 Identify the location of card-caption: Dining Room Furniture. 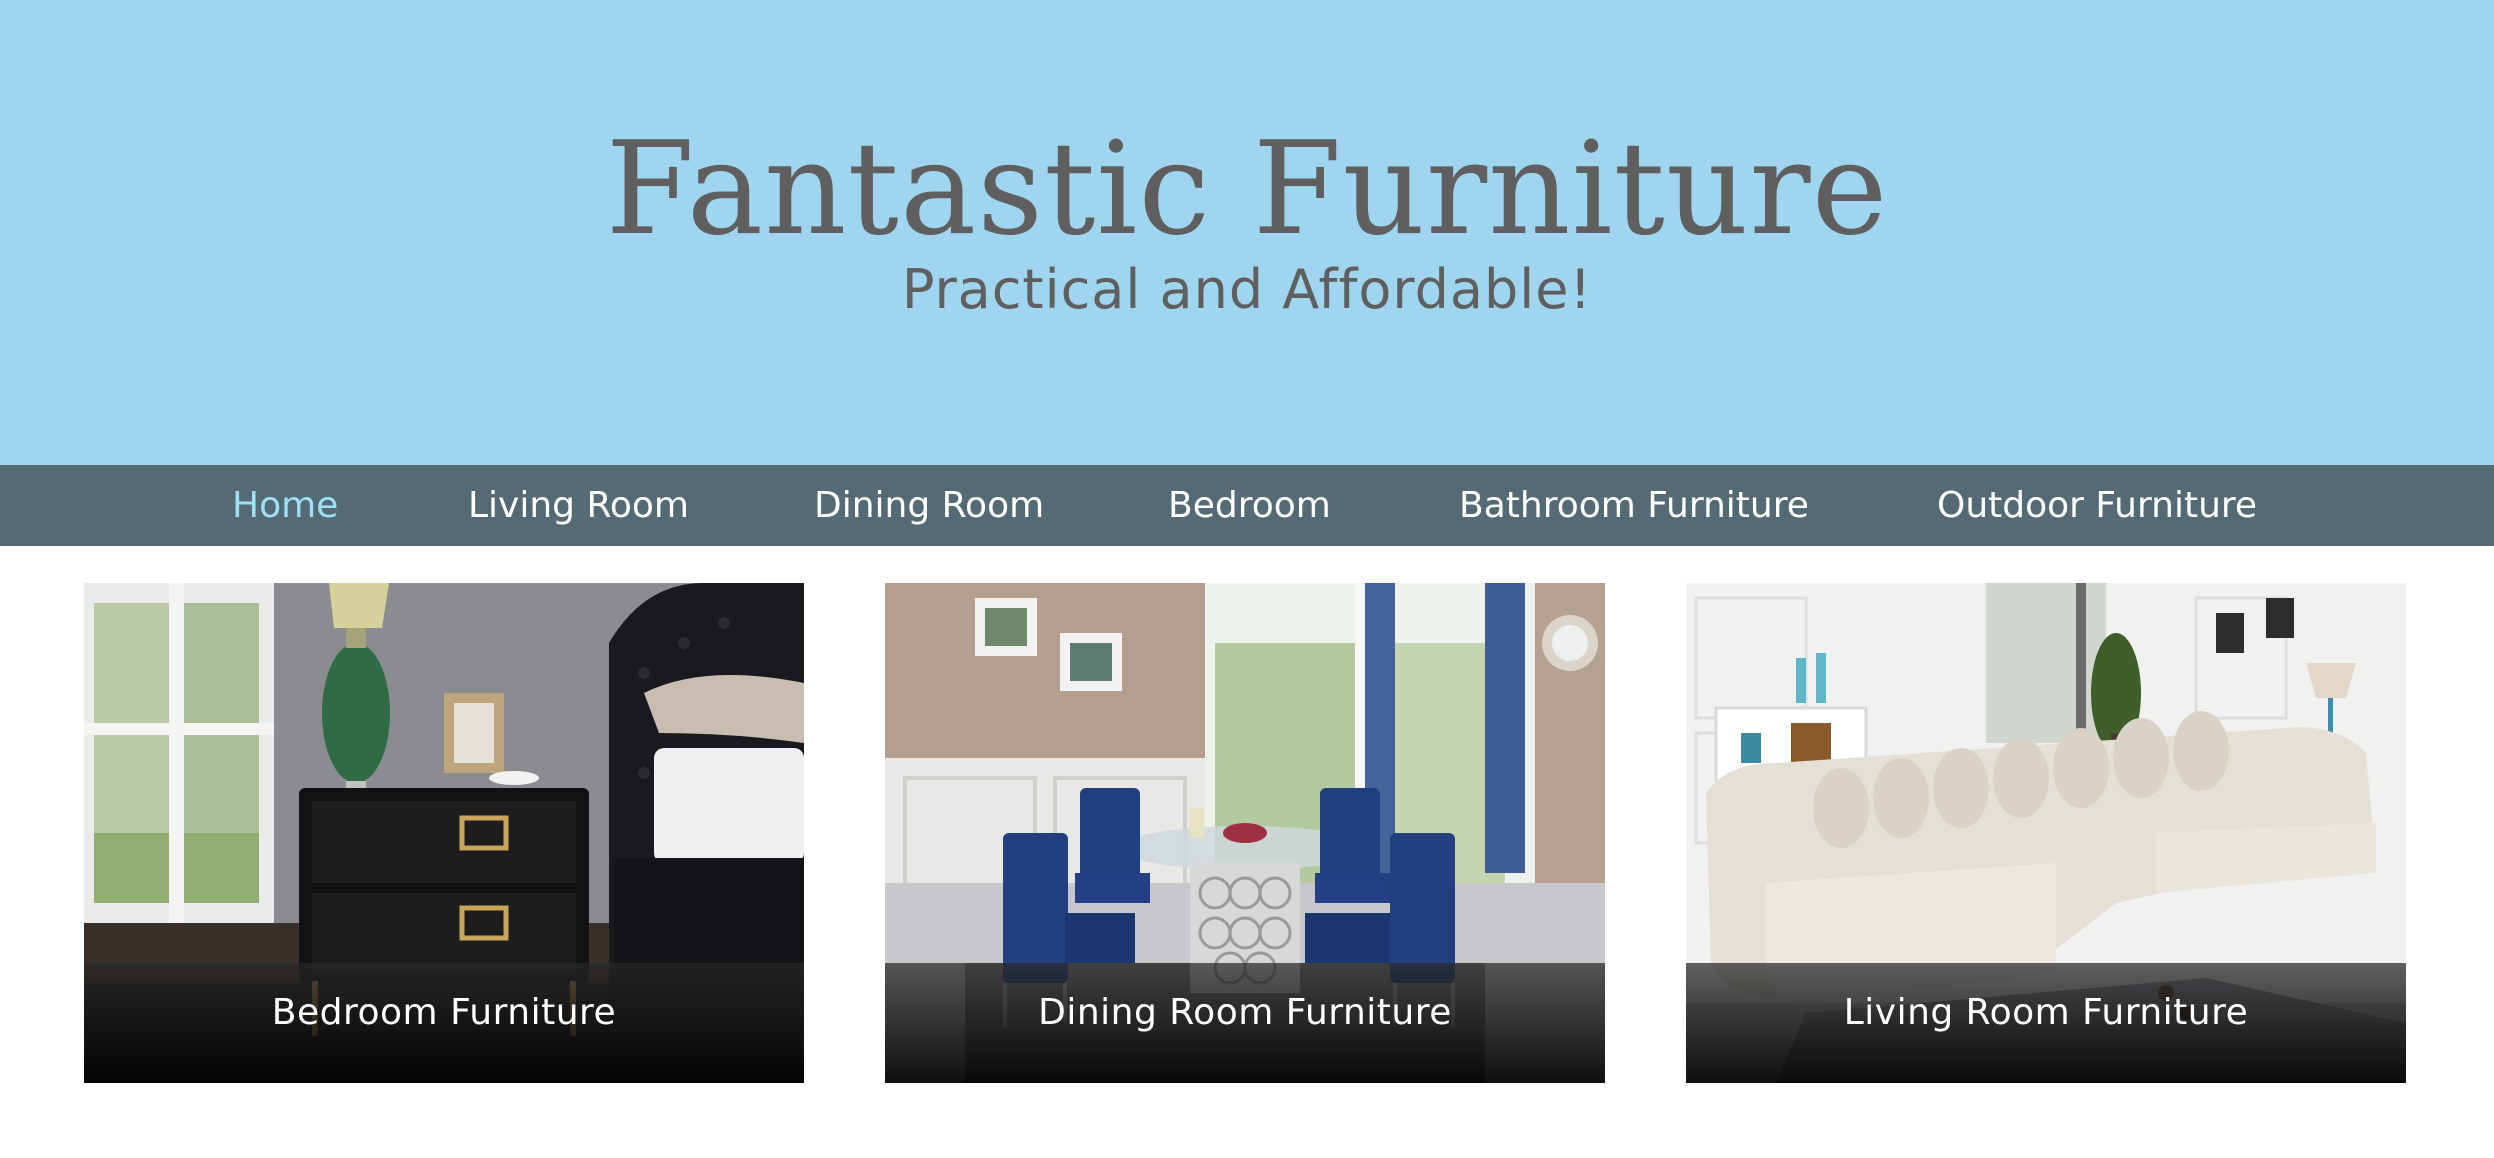
(1245, 1012).